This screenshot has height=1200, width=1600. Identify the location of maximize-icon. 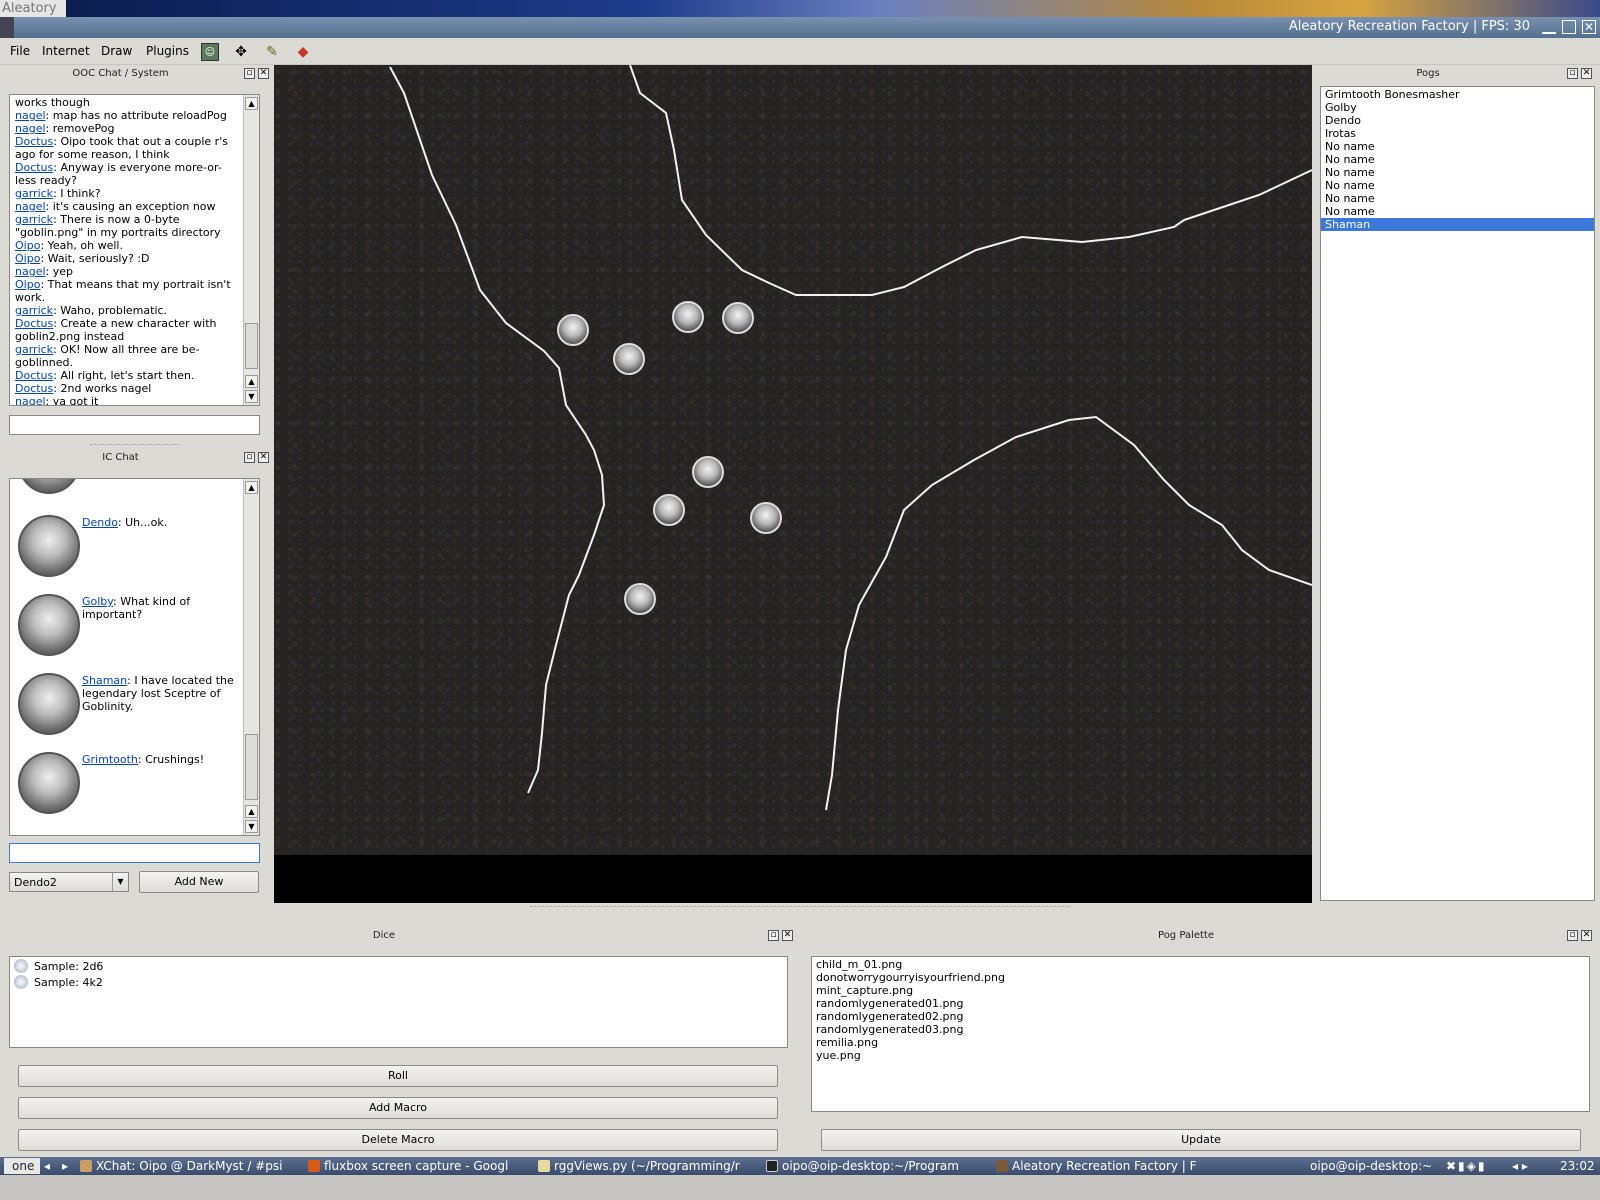
(1569, 27).